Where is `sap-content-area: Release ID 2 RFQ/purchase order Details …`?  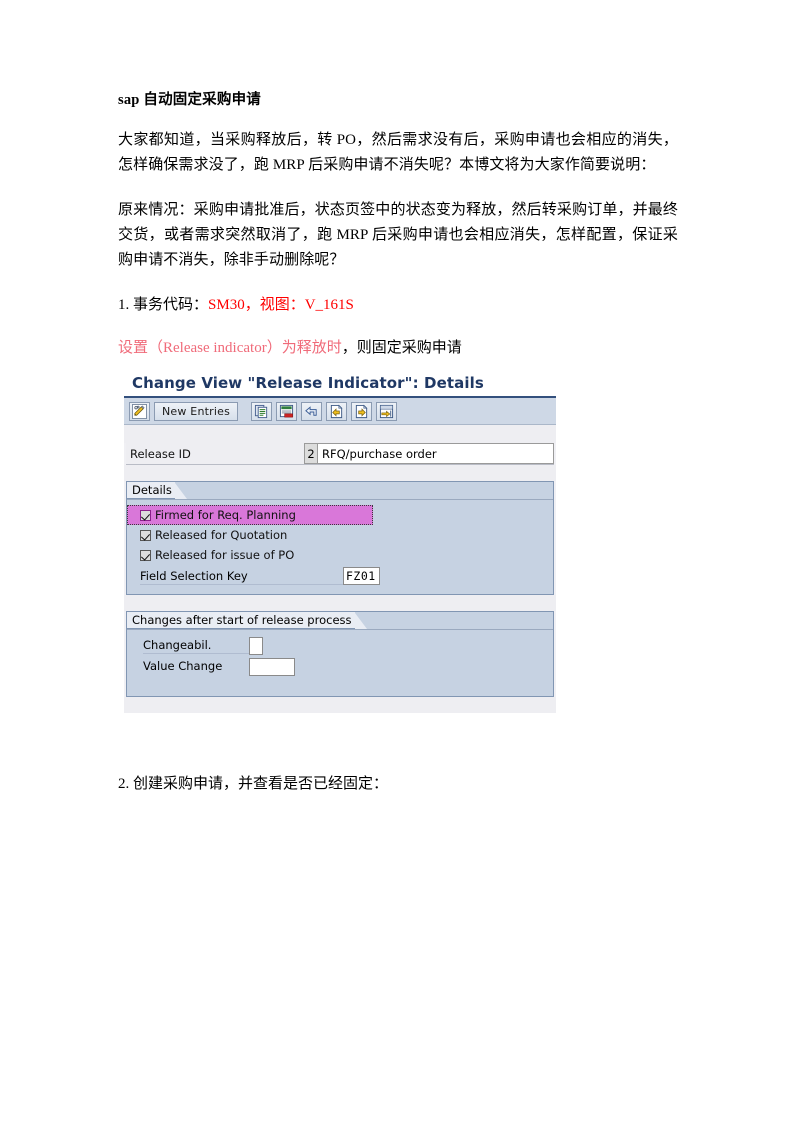
sap-content-area: Release ID 2 RFQ/purchase order Details … is located at coordinates (340, 569).